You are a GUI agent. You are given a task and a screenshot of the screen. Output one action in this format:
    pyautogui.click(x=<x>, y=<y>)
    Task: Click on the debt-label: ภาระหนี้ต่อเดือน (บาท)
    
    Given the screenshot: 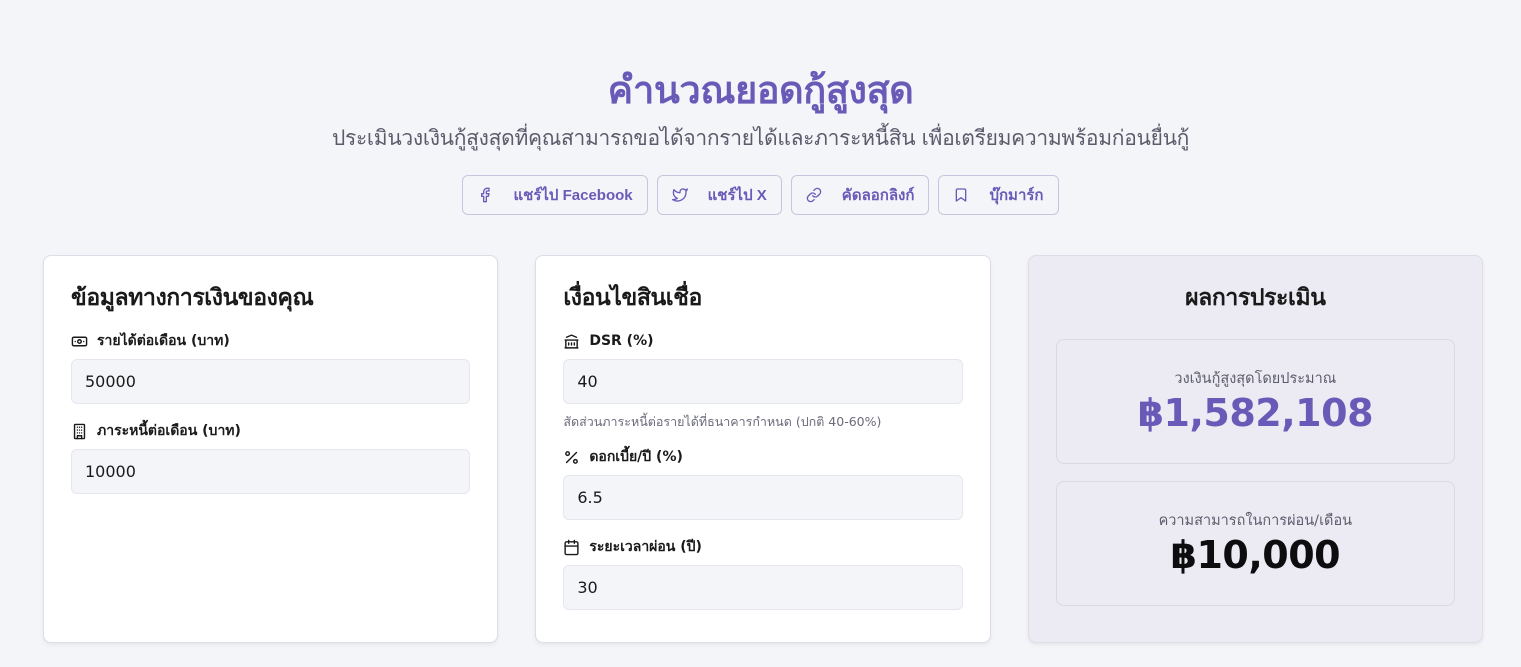 What is the action you would take?
    pyautogui.click(x=270, y=431)
    